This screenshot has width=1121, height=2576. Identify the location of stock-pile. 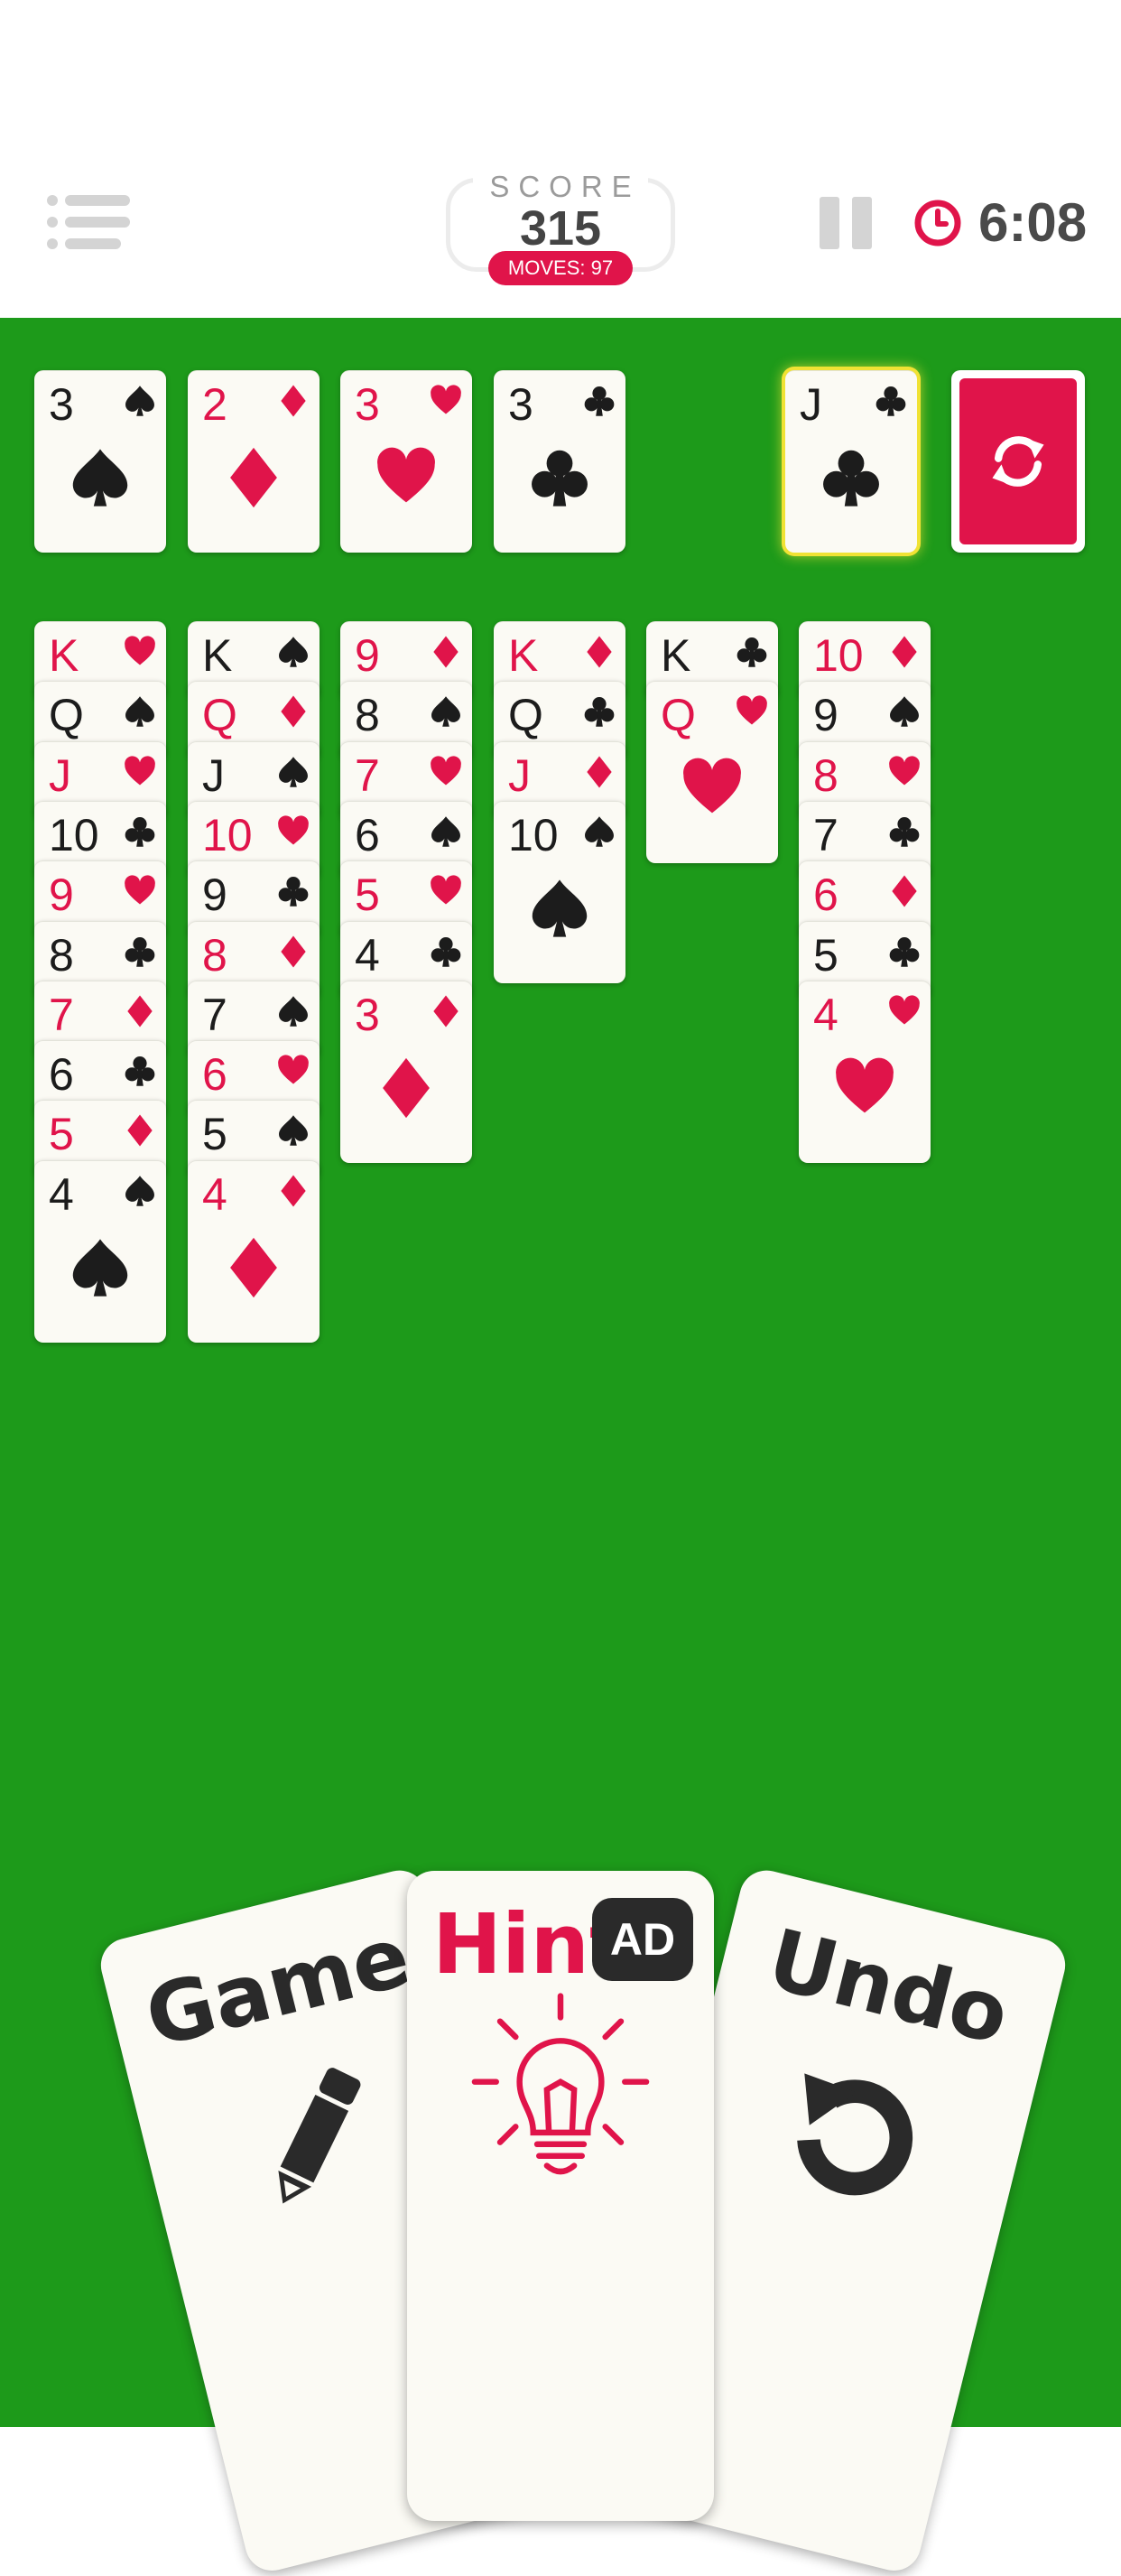
(1018, 461).